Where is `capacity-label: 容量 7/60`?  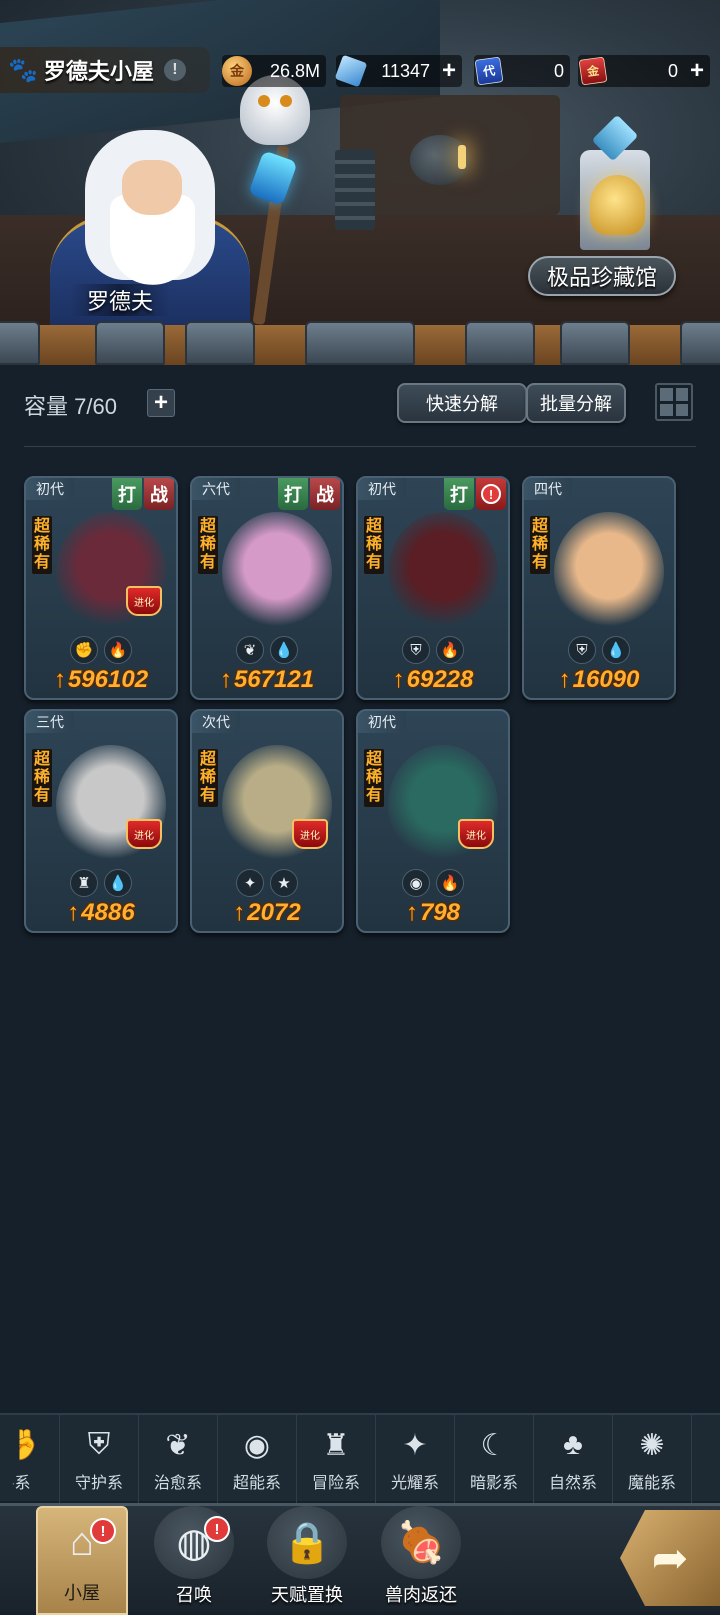
capacity-label: 容量 7/60 is located at coordinates (70, 406).